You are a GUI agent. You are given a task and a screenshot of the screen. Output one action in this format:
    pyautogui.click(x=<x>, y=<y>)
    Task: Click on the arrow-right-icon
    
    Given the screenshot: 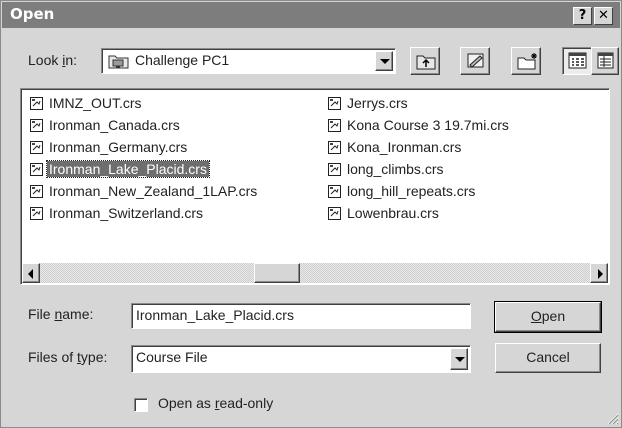 What is the action you would take?
    pyautogui.click(x=600, y=274)
    